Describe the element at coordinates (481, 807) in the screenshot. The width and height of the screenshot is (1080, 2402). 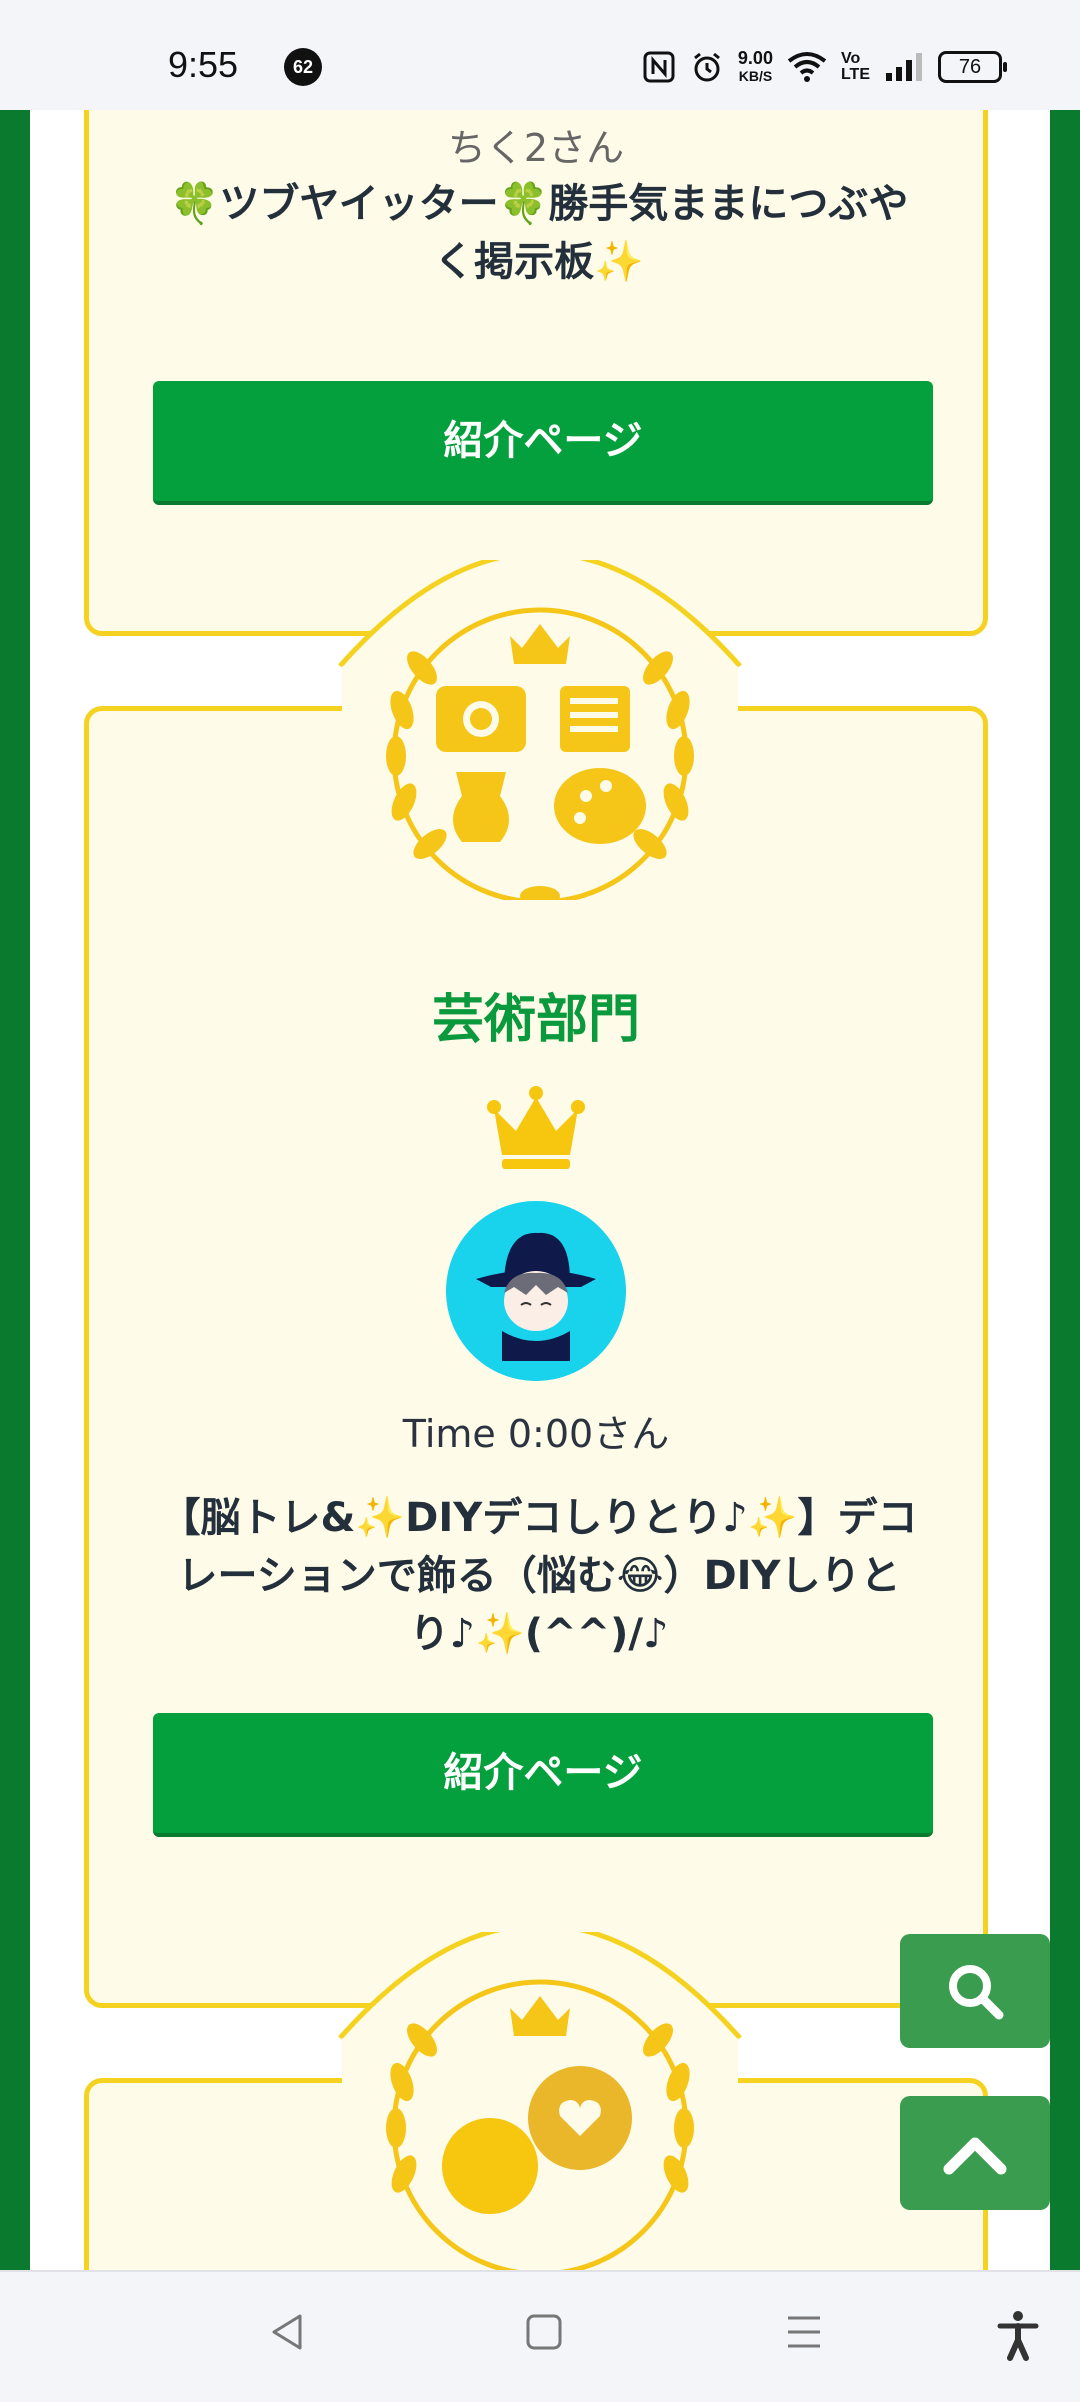
I see `vase-icon` at that location.